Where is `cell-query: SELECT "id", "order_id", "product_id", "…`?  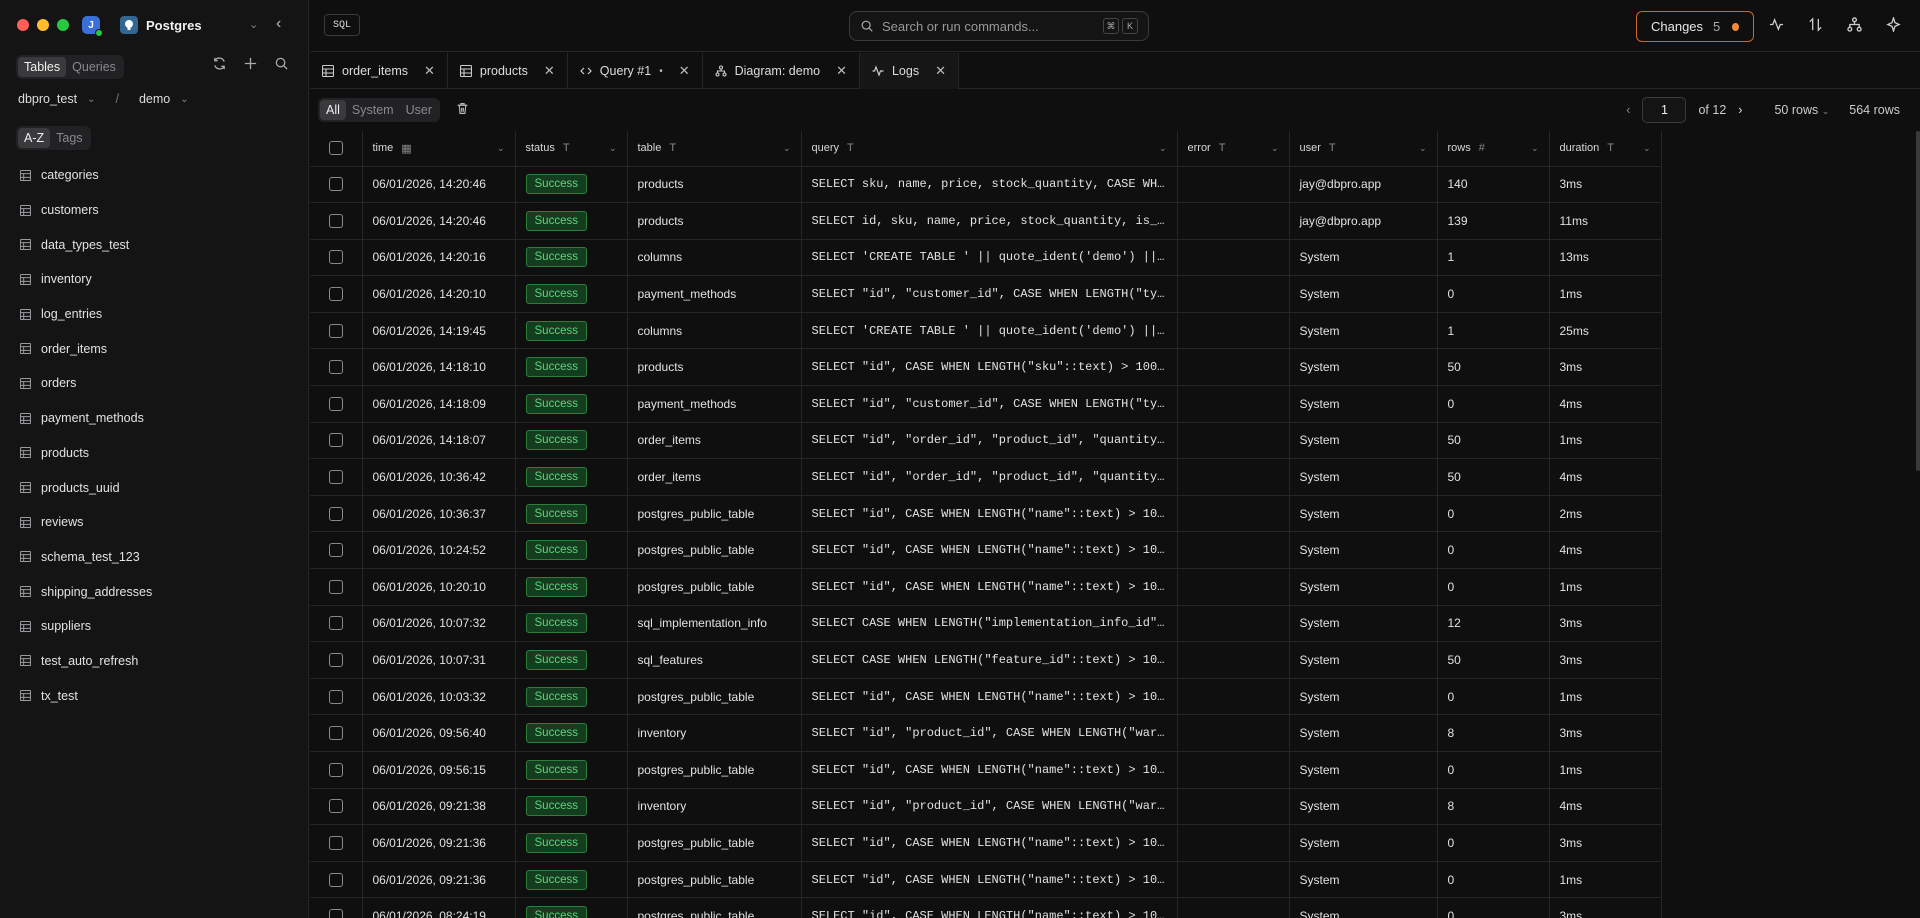
cell-query: SELECT "id", "order_id", "product_id", "… is located at coordinates (989, 477).